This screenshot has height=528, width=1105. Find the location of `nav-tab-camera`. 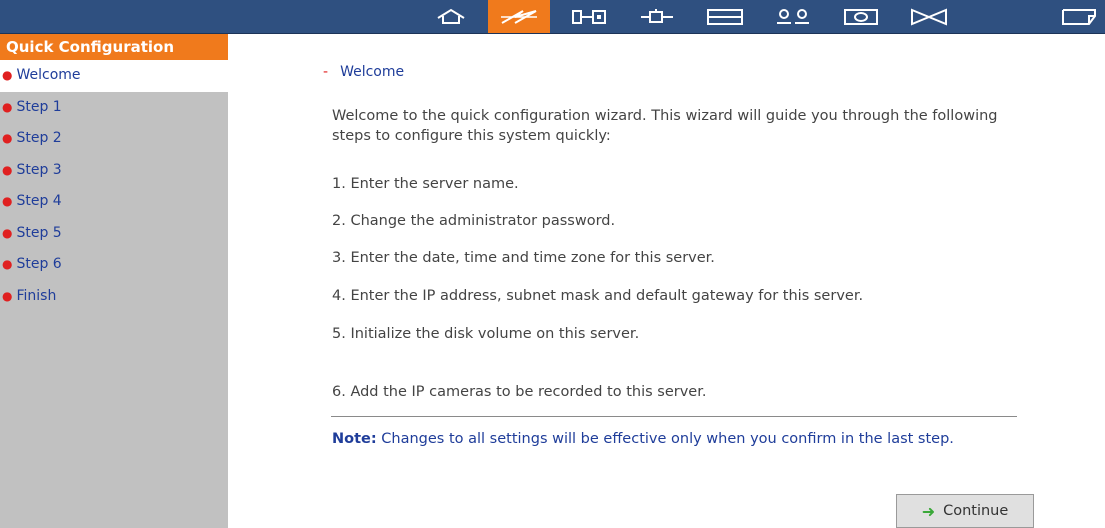

nav-tab-camera is located at coordinates (861, 16).